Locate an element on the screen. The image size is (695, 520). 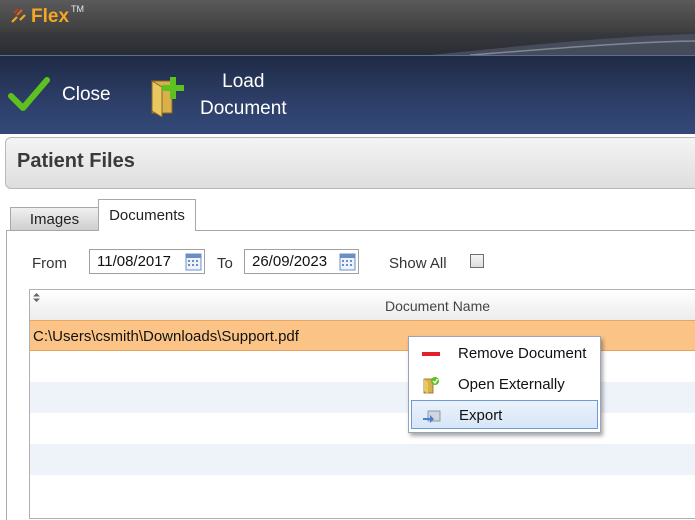
menu-item-export: Export is located at coordinates (504, 414).